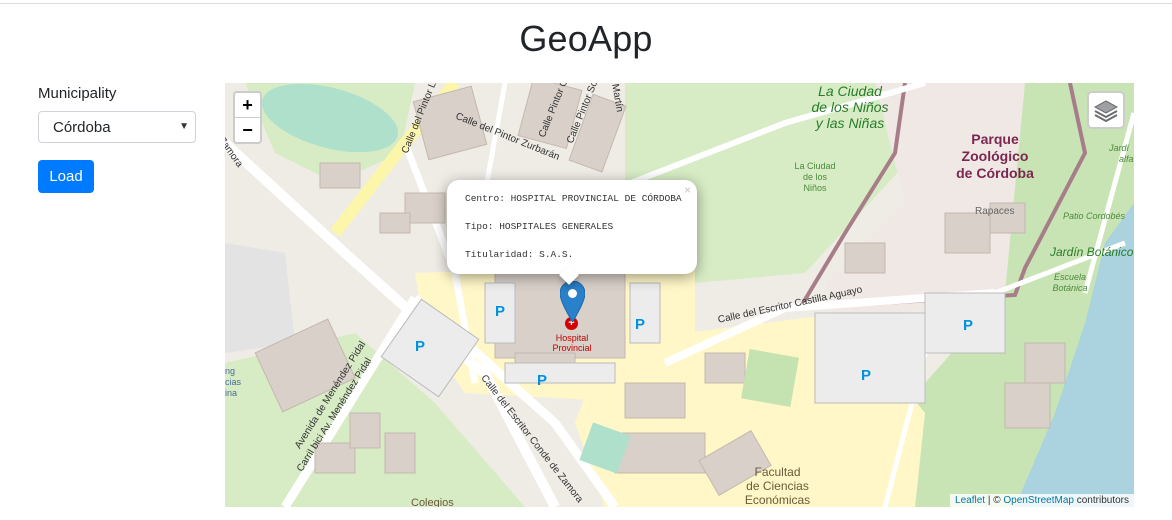 This screenshot has height=520, width=1172. I want to click on map-label-hospital: Hospital Provincial, so click(572, 343).